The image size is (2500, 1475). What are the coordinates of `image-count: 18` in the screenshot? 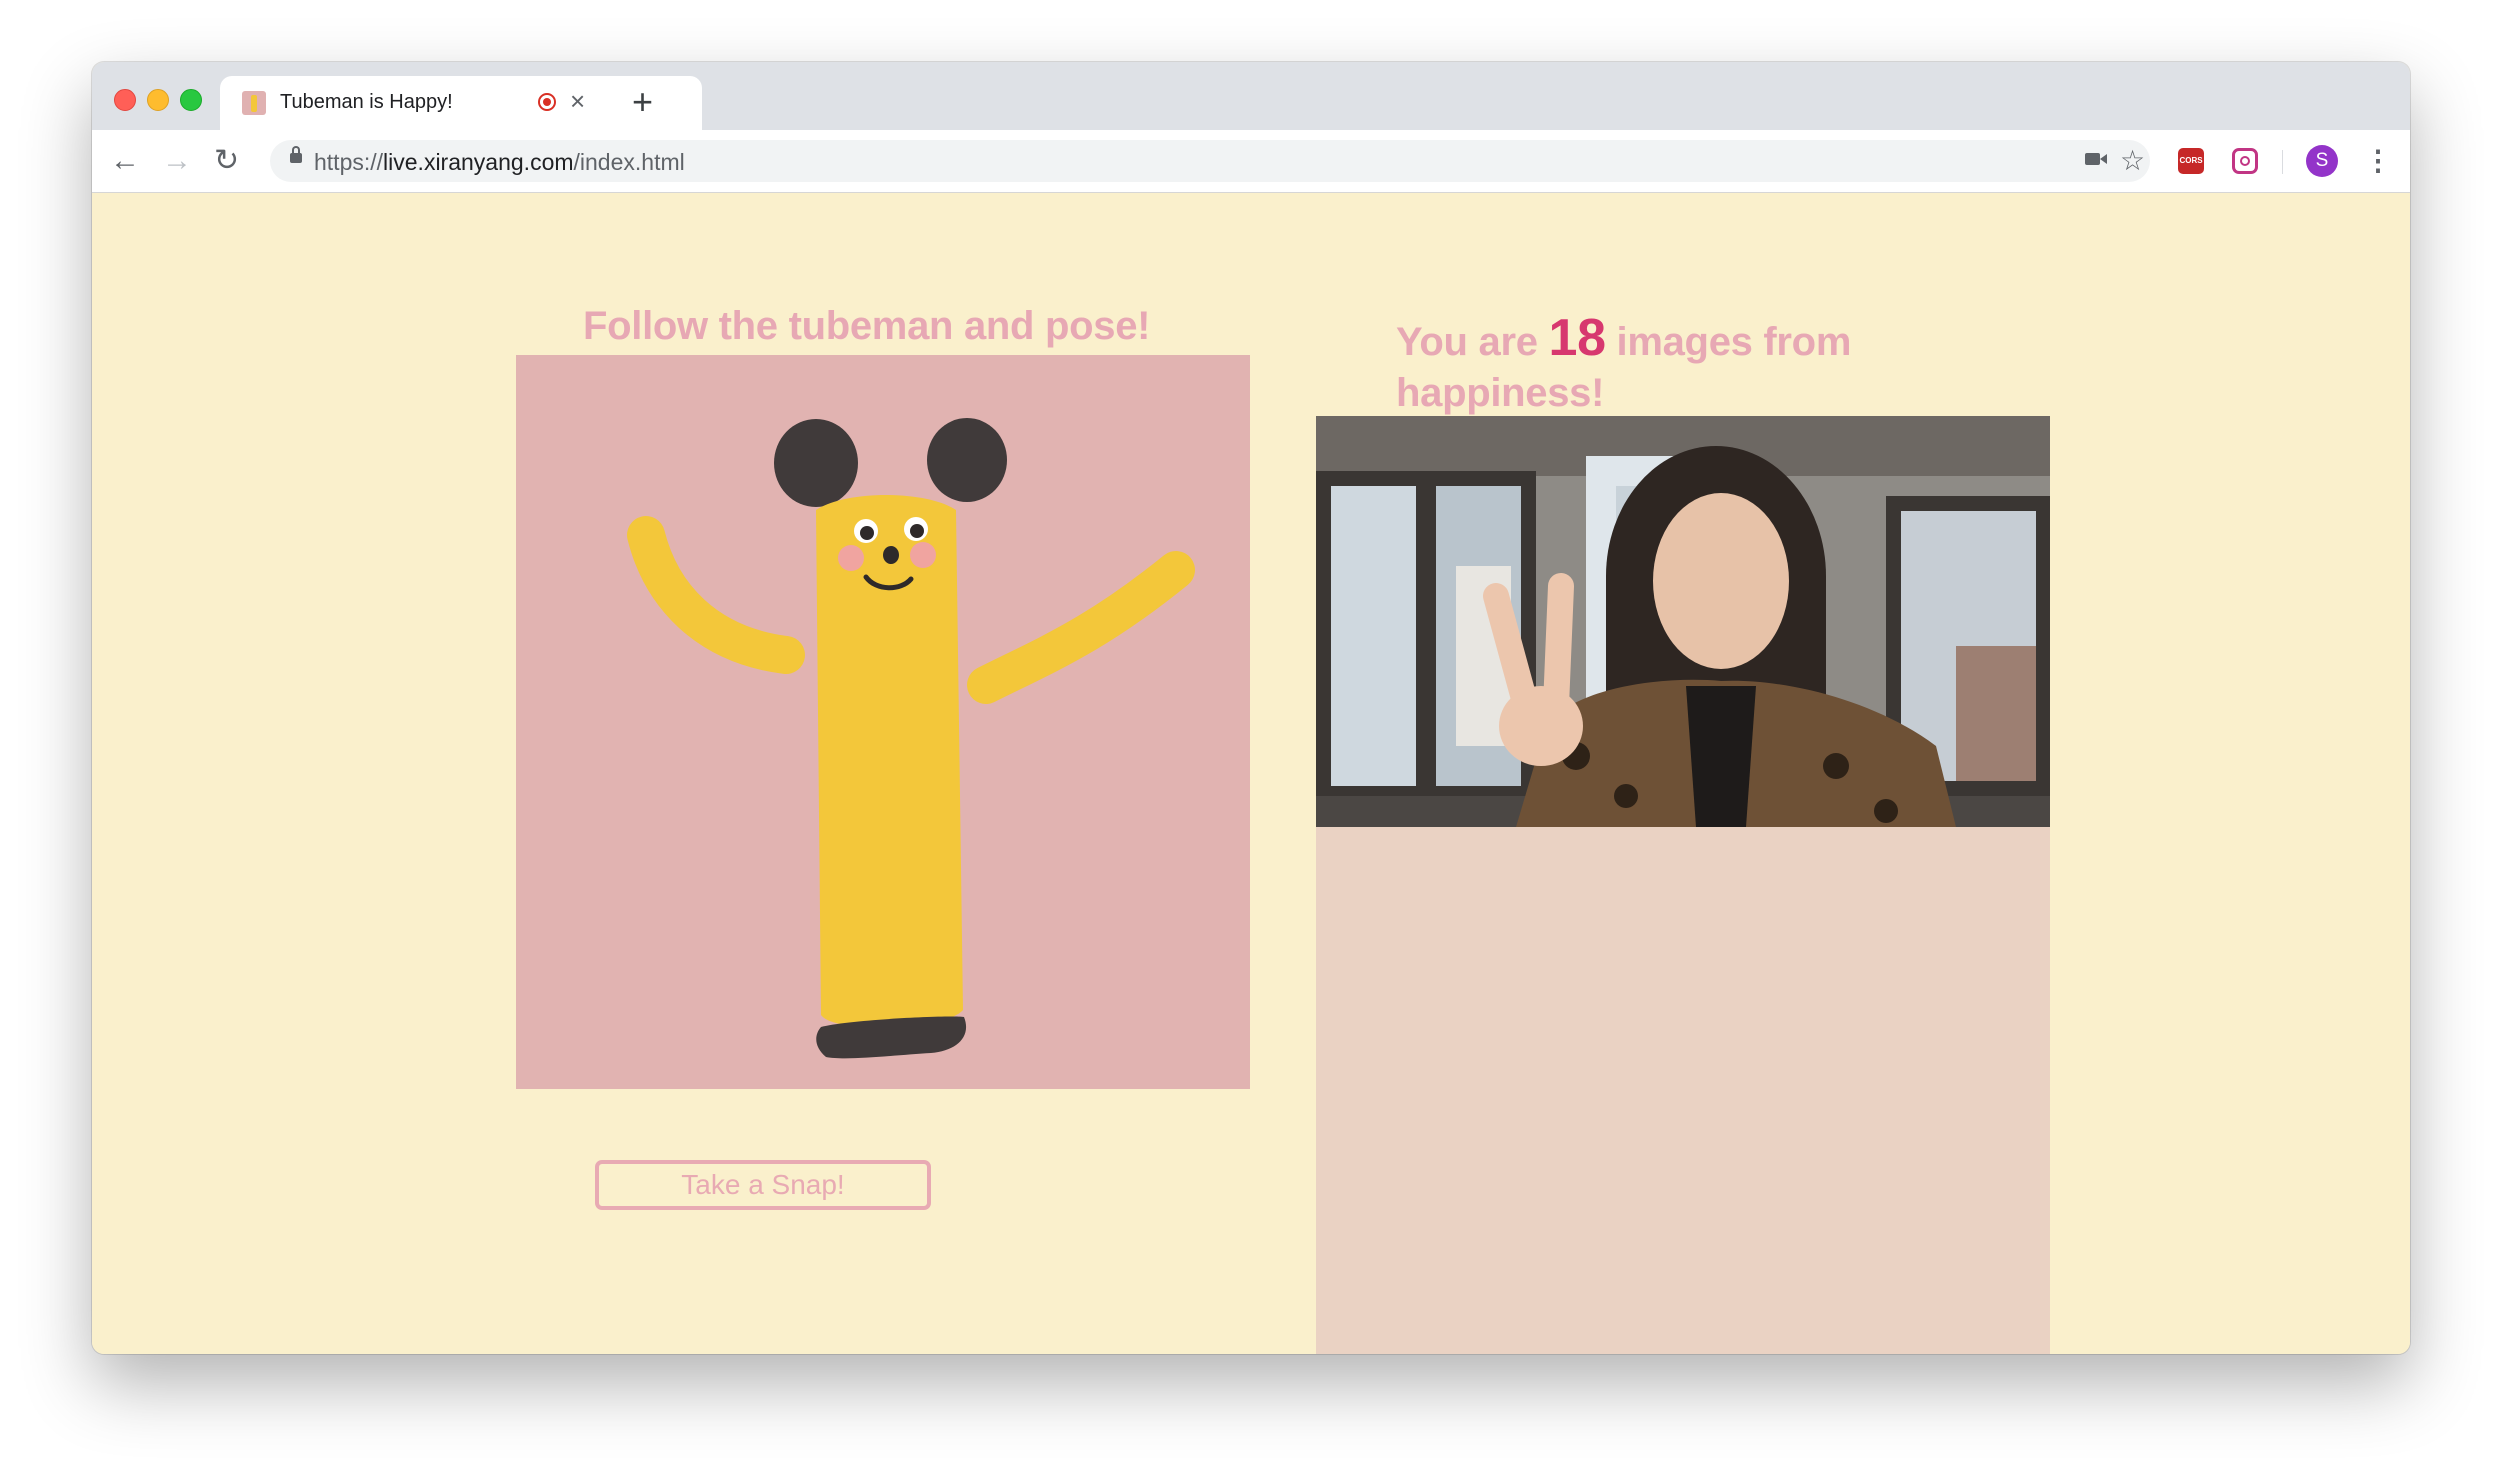 It's located at (1577, 338).